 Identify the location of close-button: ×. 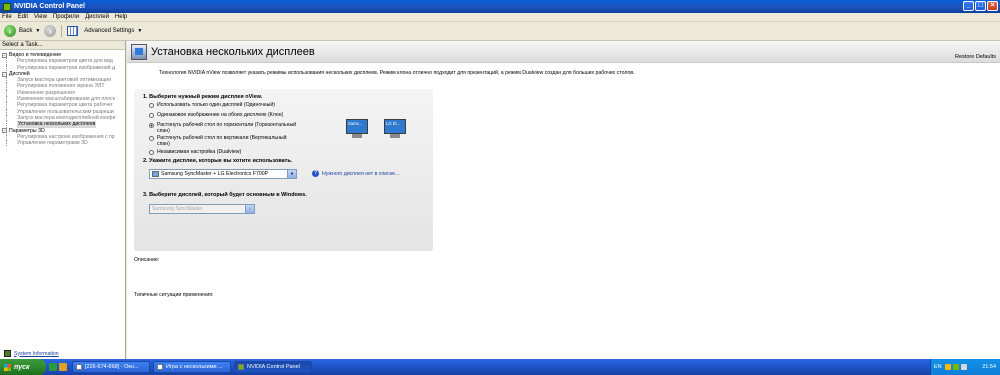
(992, 6).